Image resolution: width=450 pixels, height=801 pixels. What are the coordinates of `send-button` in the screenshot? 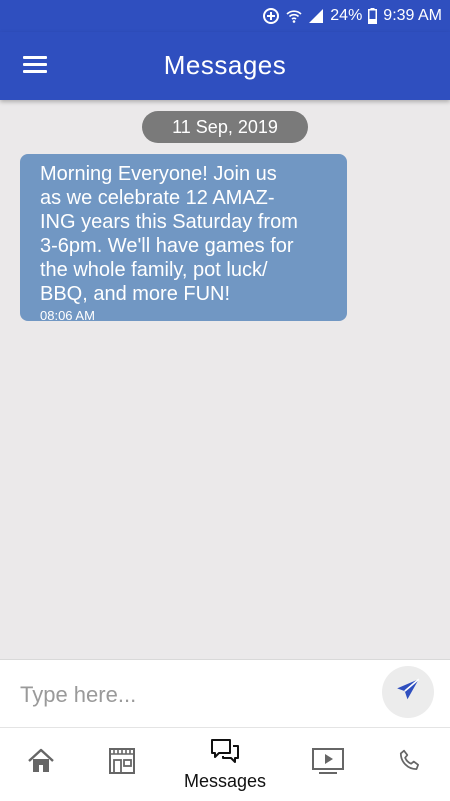 It's located at (408, 692).